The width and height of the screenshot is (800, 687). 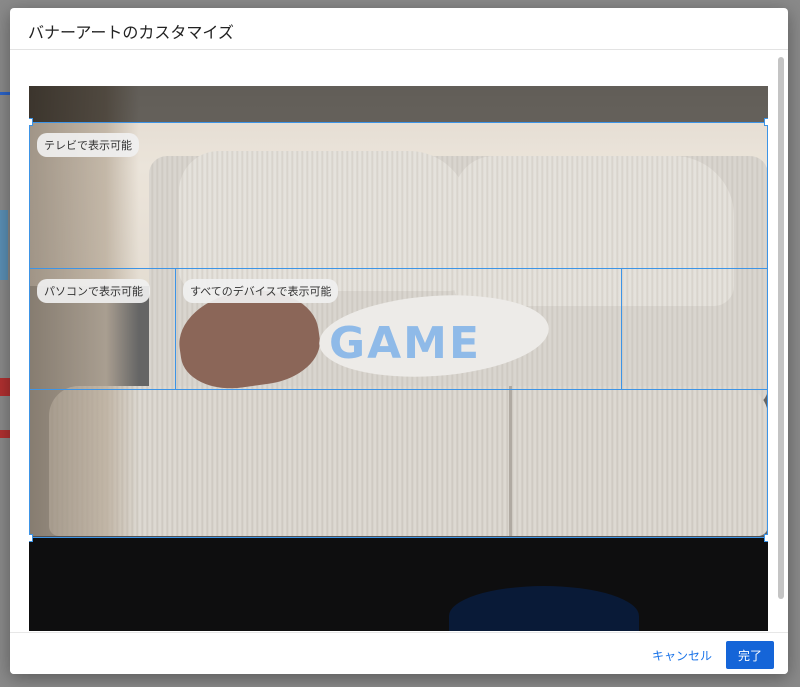 What do you see at coordinates (682, 655) in the screenshot?
I see `cancel-button: キャンセル` at bounding box center [682, 655].